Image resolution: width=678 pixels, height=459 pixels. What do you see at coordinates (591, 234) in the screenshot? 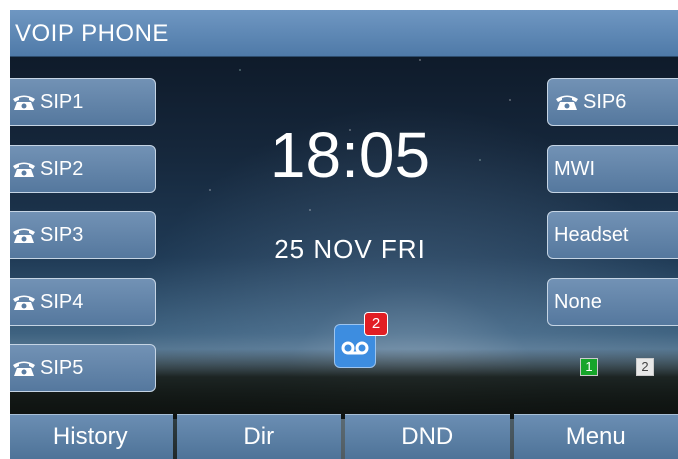
I see `line-key-label: Headset` at bounding box center [591, 234].